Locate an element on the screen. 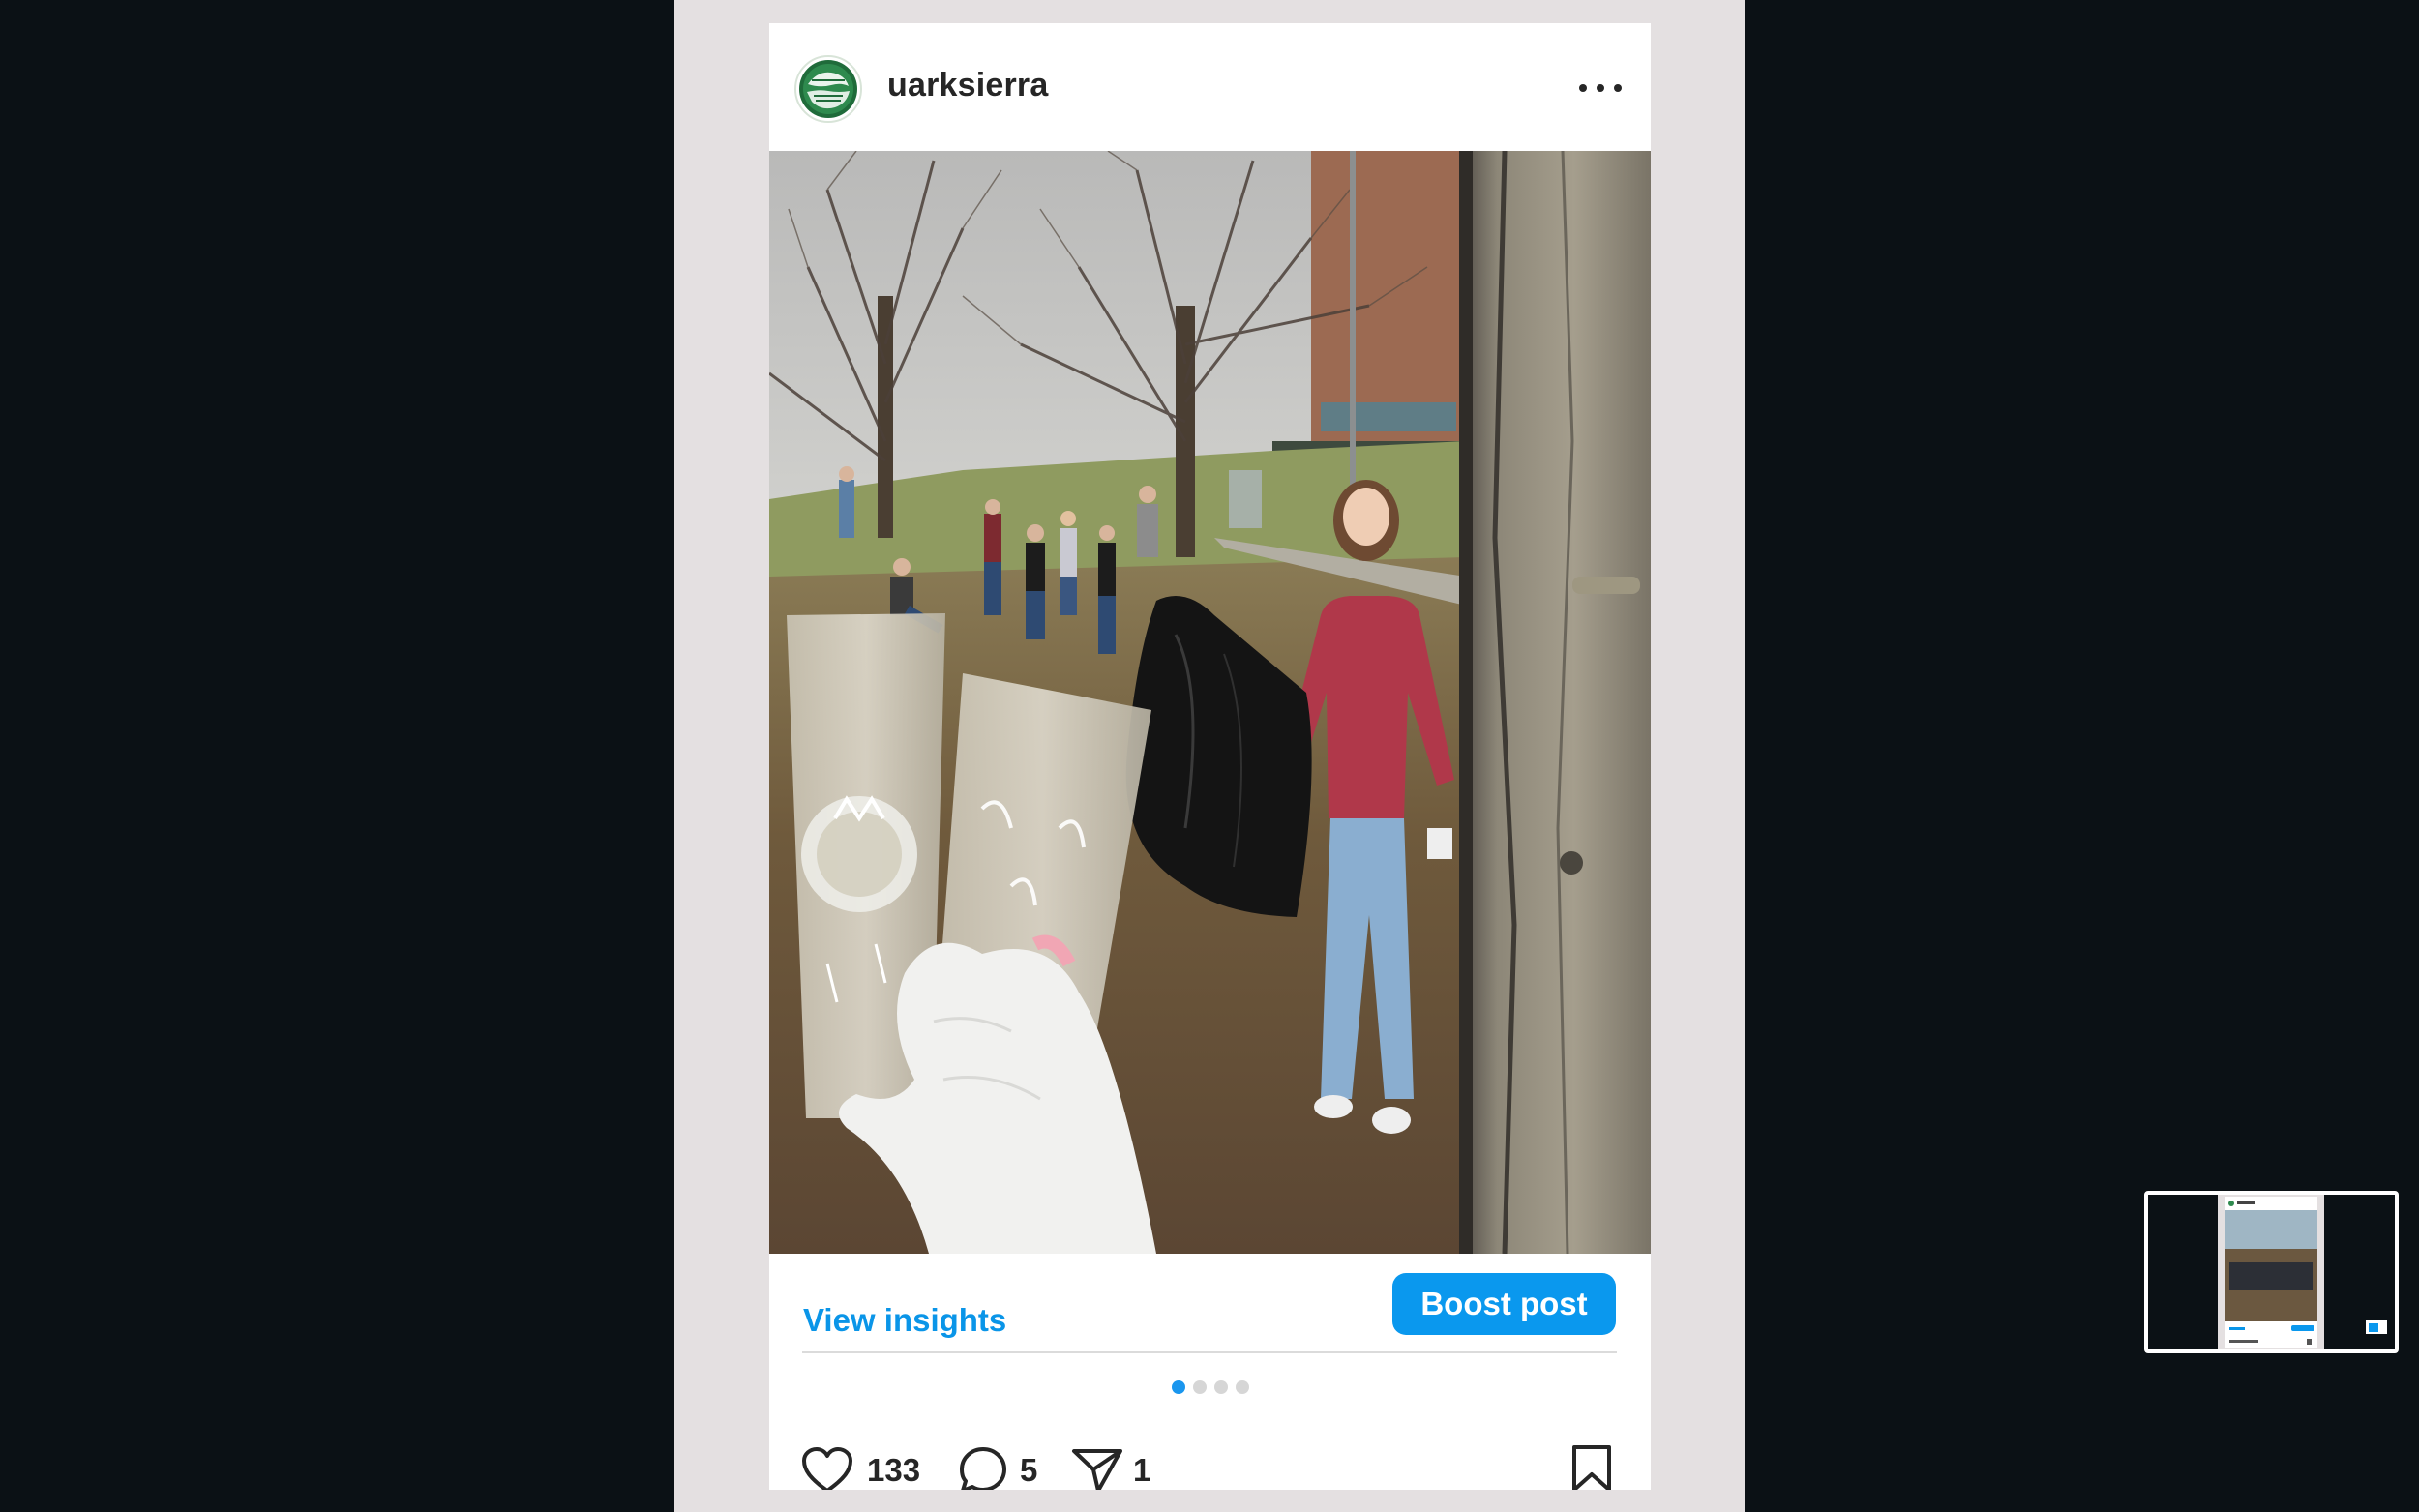  more-options-button is located at coordinates (1600, 88).